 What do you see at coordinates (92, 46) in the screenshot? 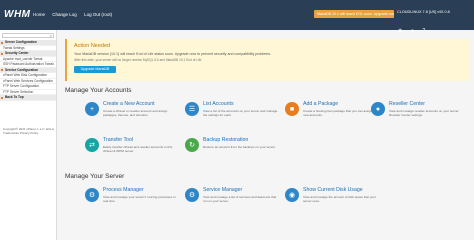
I see `notice-title: Action Needed` at bounding box center [92, 46].